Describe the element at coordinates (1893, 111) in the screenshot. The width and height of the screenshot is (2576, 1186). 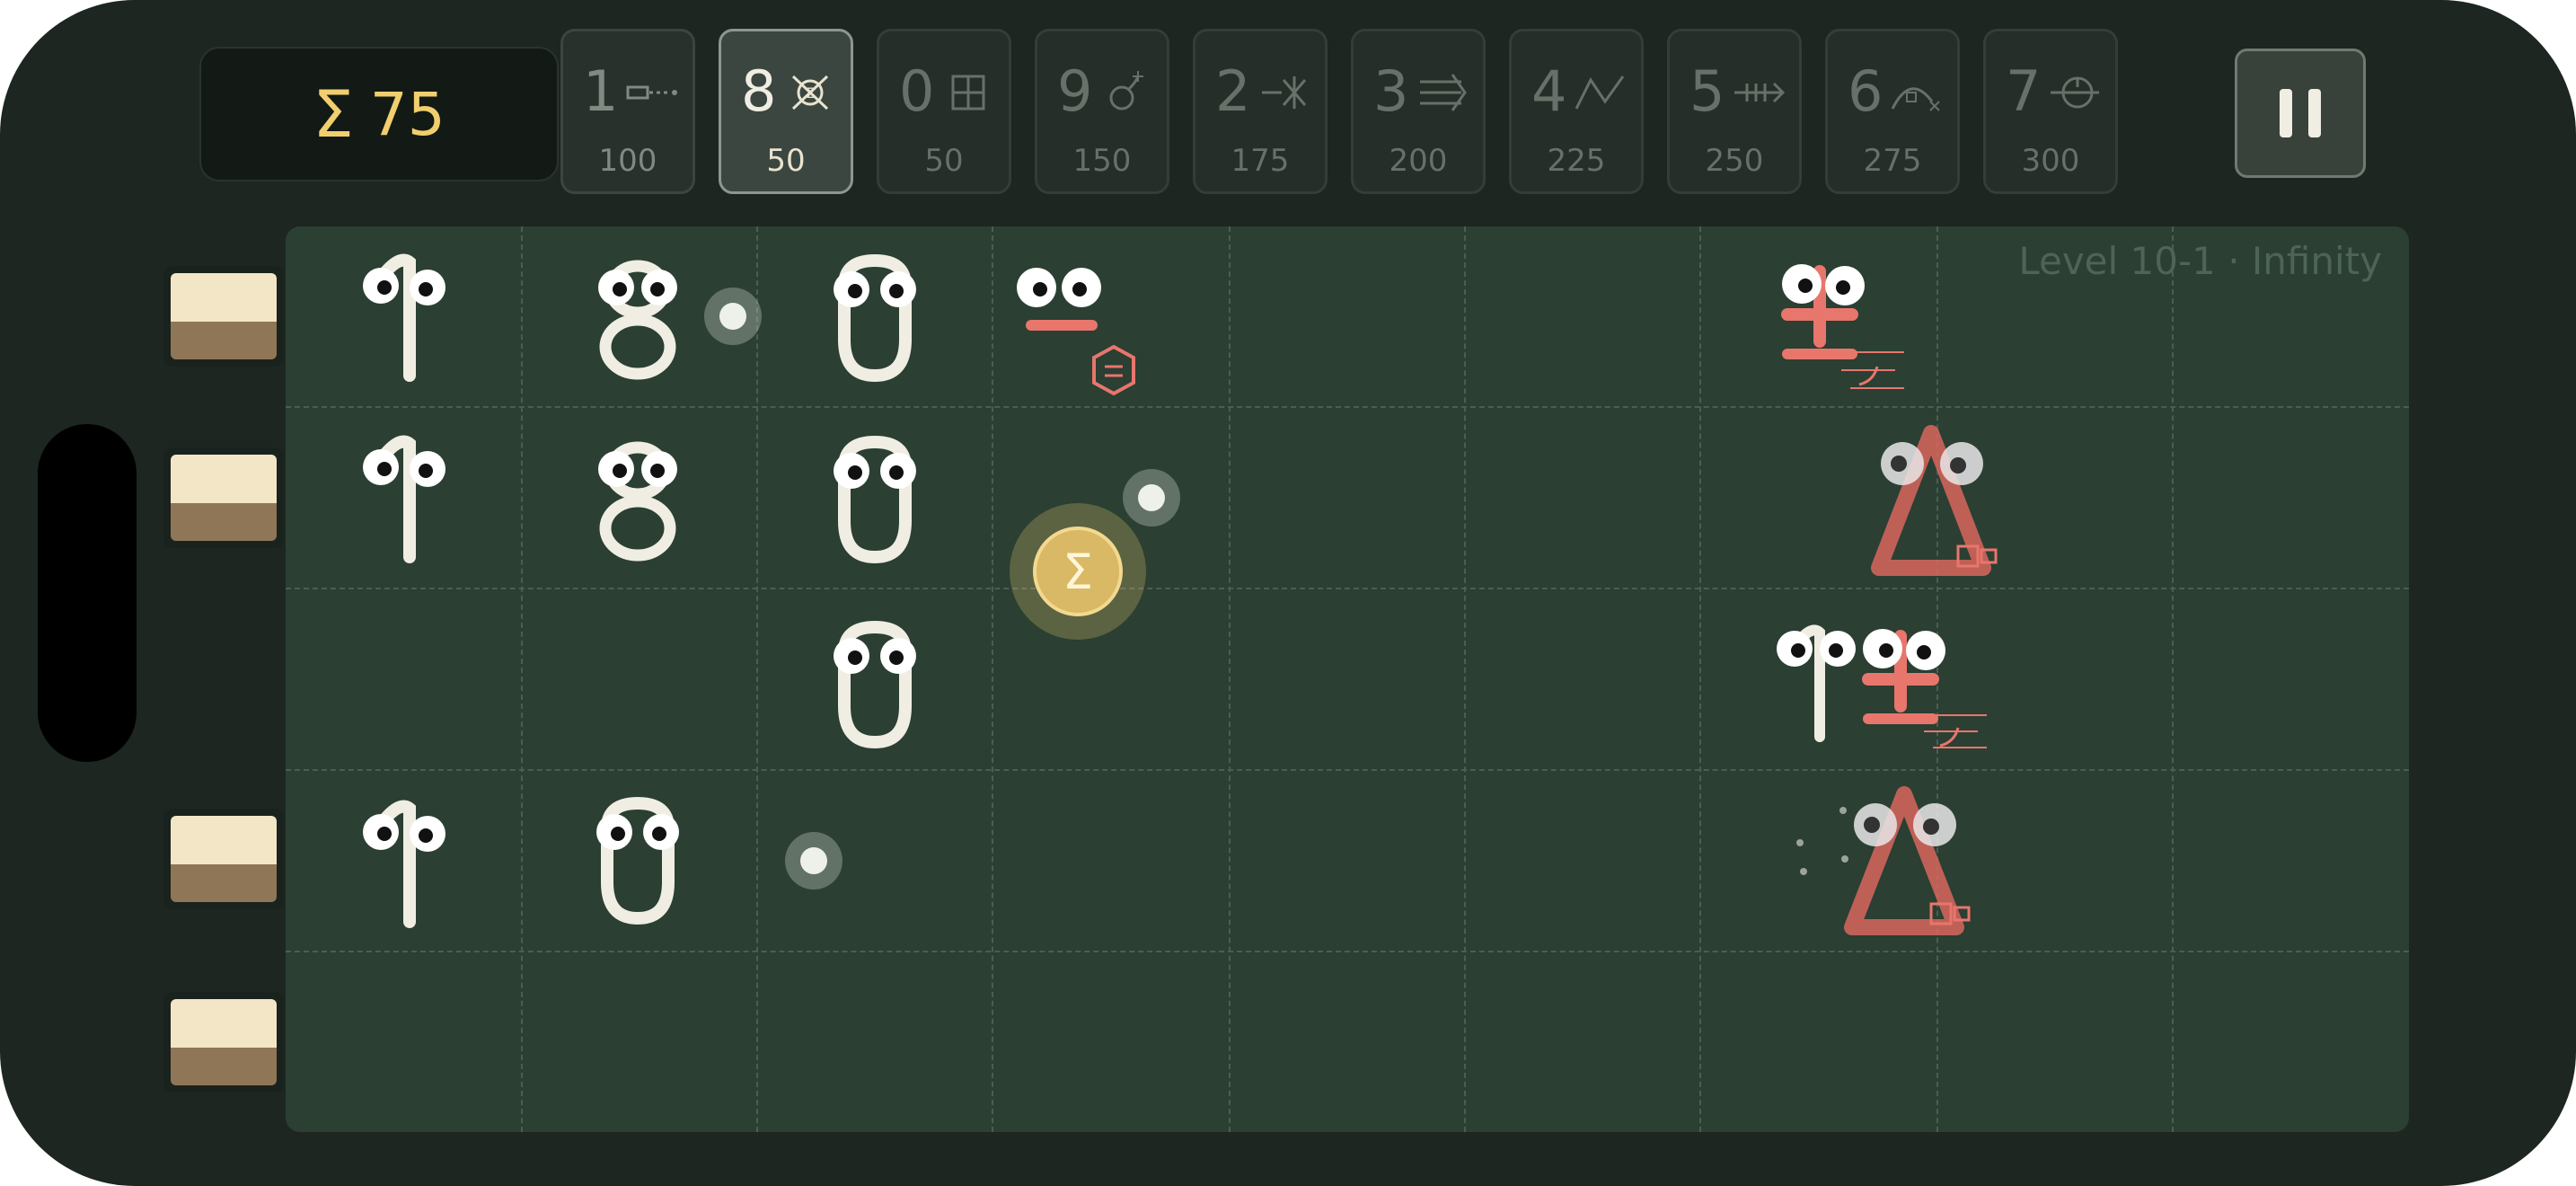
I see `card-digit-6: 6 275` at that location.